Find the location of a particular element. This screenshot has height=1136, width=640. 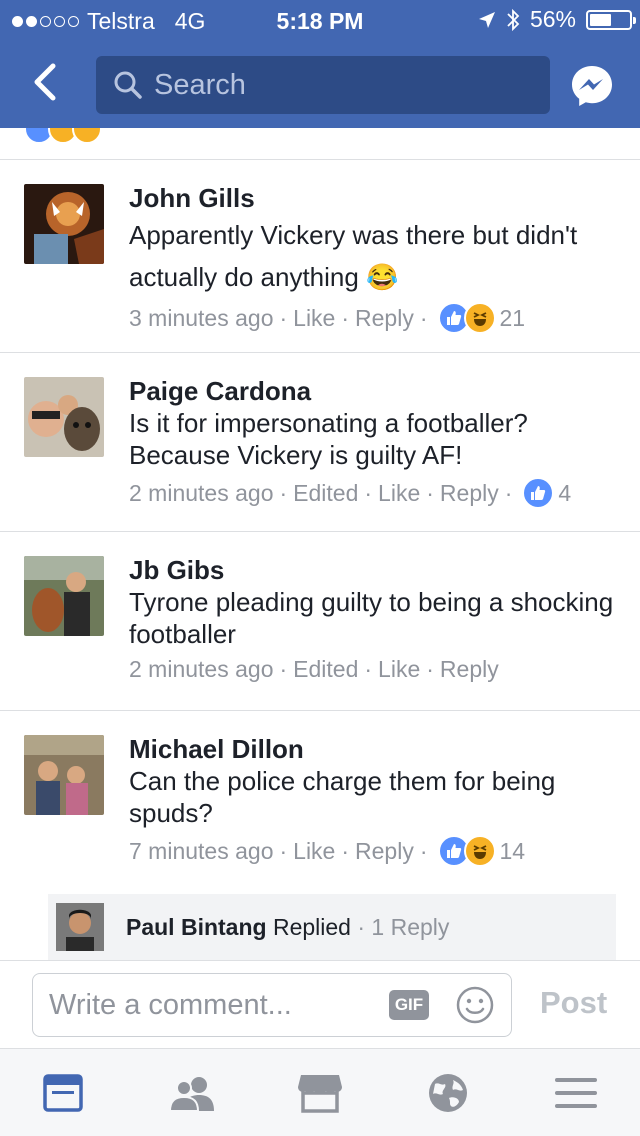

search-placeholder: Search is located at coordinates (200, 84).